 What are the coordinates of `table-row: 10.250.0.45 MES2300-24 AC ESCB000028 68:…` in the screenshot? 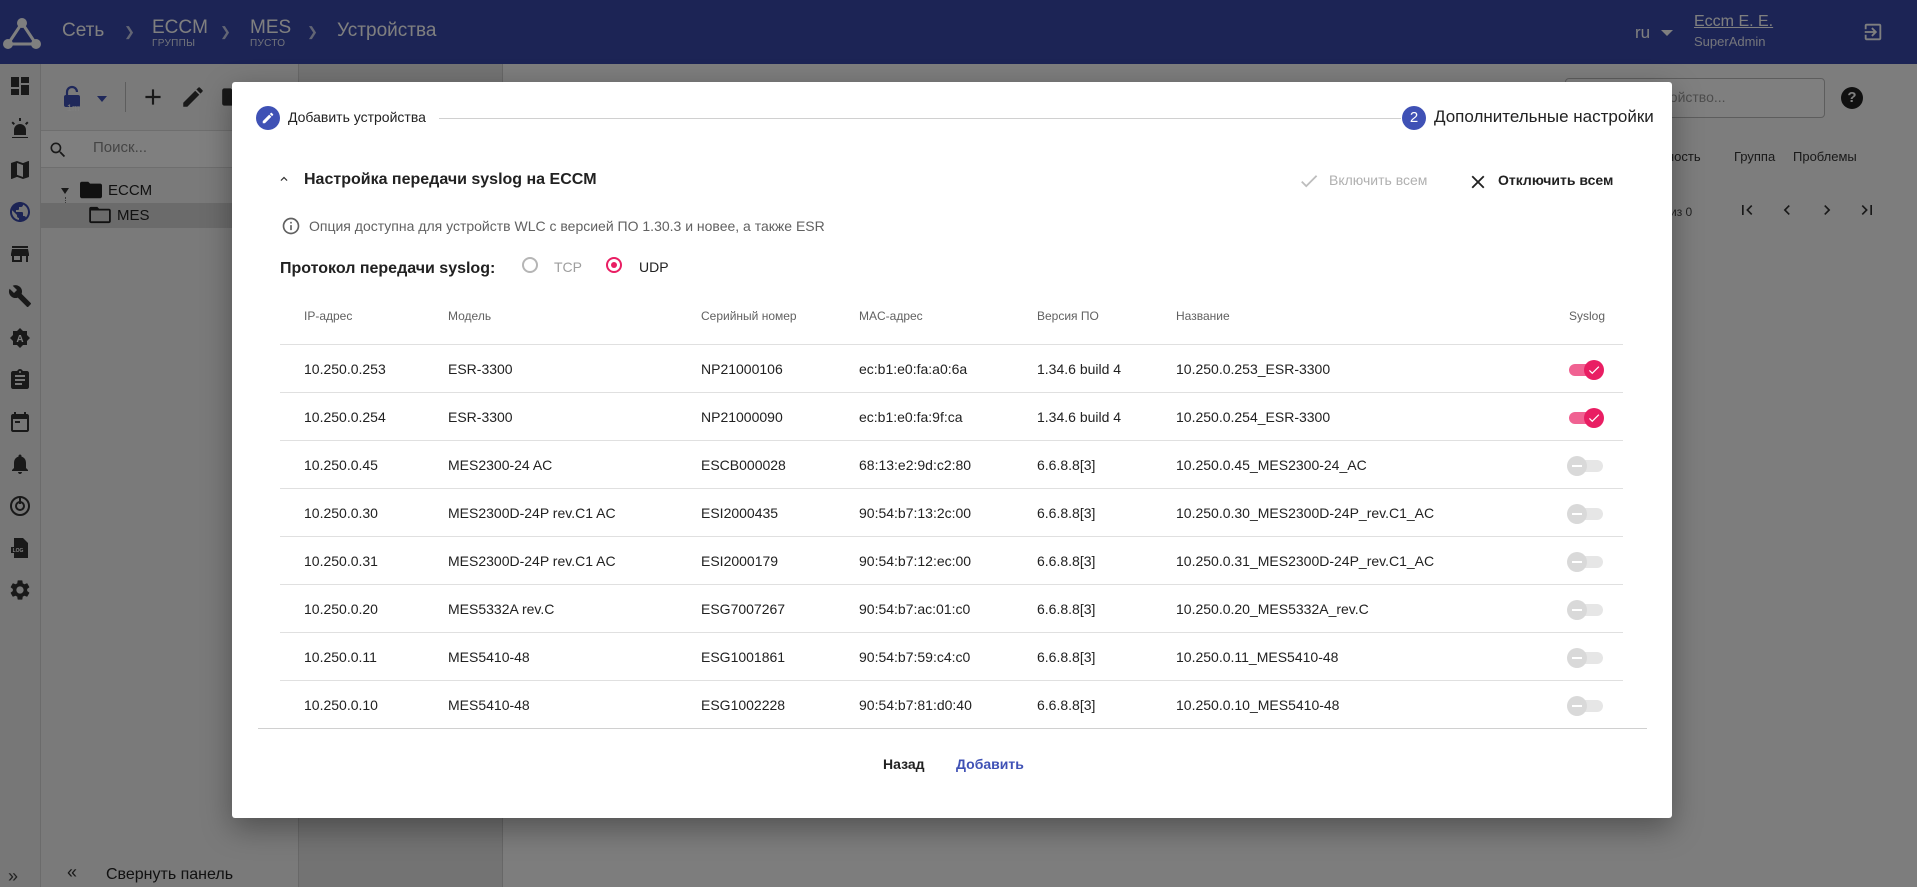 It's located at (951, 464).